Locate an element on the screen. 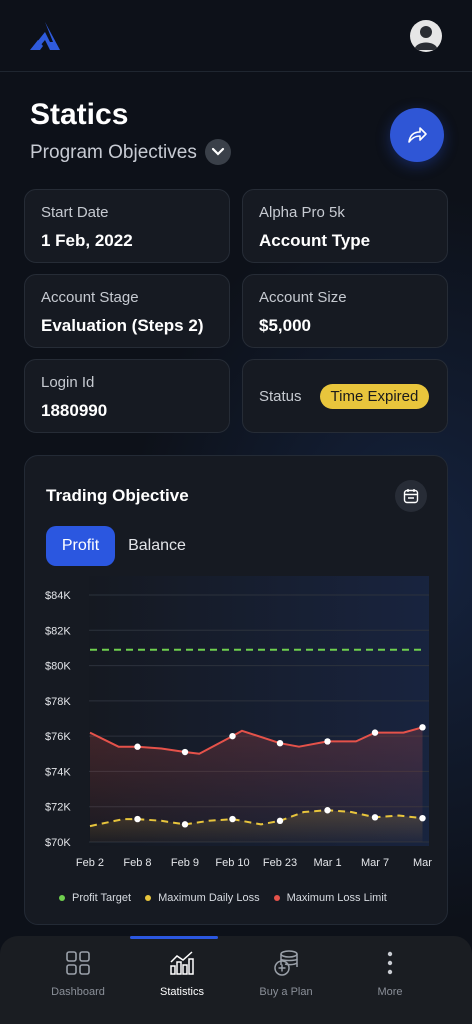  start-date-value: 1 Feb, 2022 is located at coordinates (87, 240).